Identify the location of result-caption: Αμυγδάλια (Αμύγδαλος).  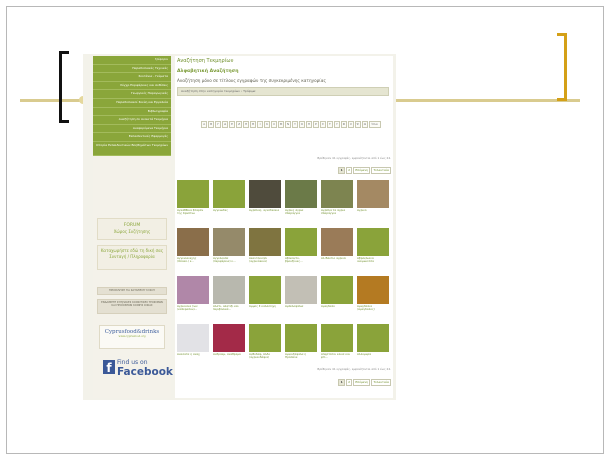
(373, 309).